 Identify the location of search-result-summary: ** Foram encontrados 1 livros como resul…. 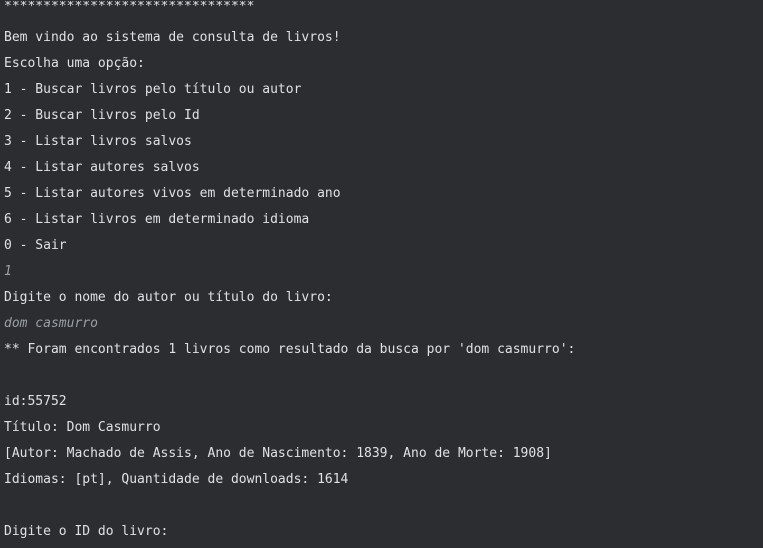
(290, 349).